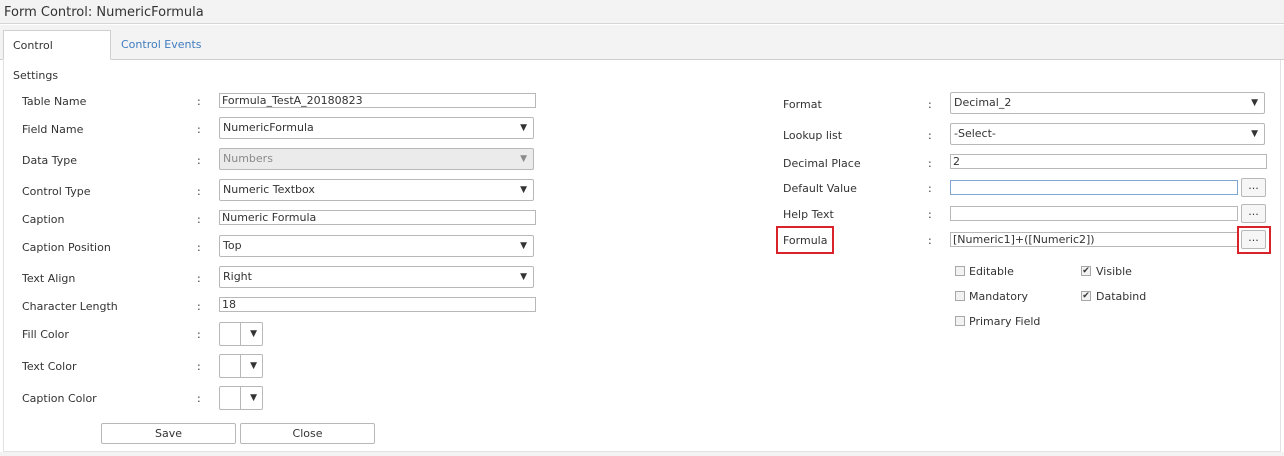 The image size is (1284, 456). What do you see at coordinates (377, 304) in the screenshot?
I see `character-length-input: 18` at bounding box center [377, 304].